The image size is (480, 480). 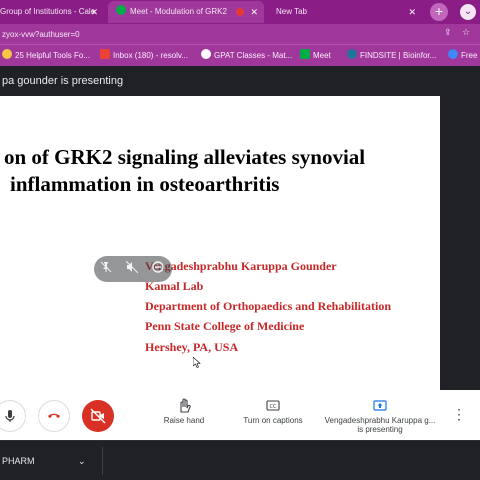 I want to click on tab-meet: Meet - Modulation of GRK2 ✕, so click(x=186, y=12).